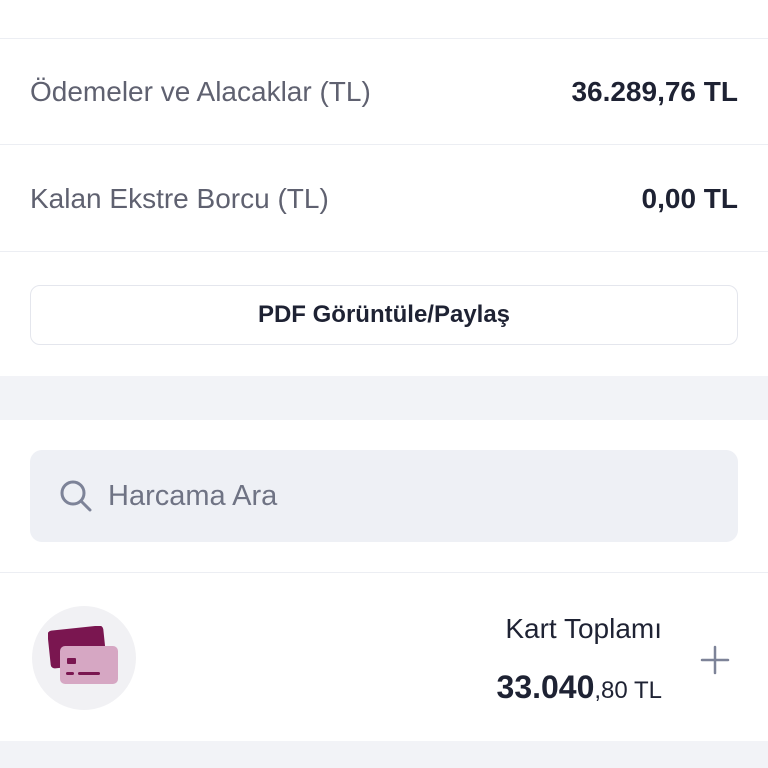 Image resolution: width=768 pixels, height=768 pixels. What do you see at coordinates (545, 687) in the screenshot?
I see `card-total-amount-integer: 33.040` at bounding box center [545, 687].